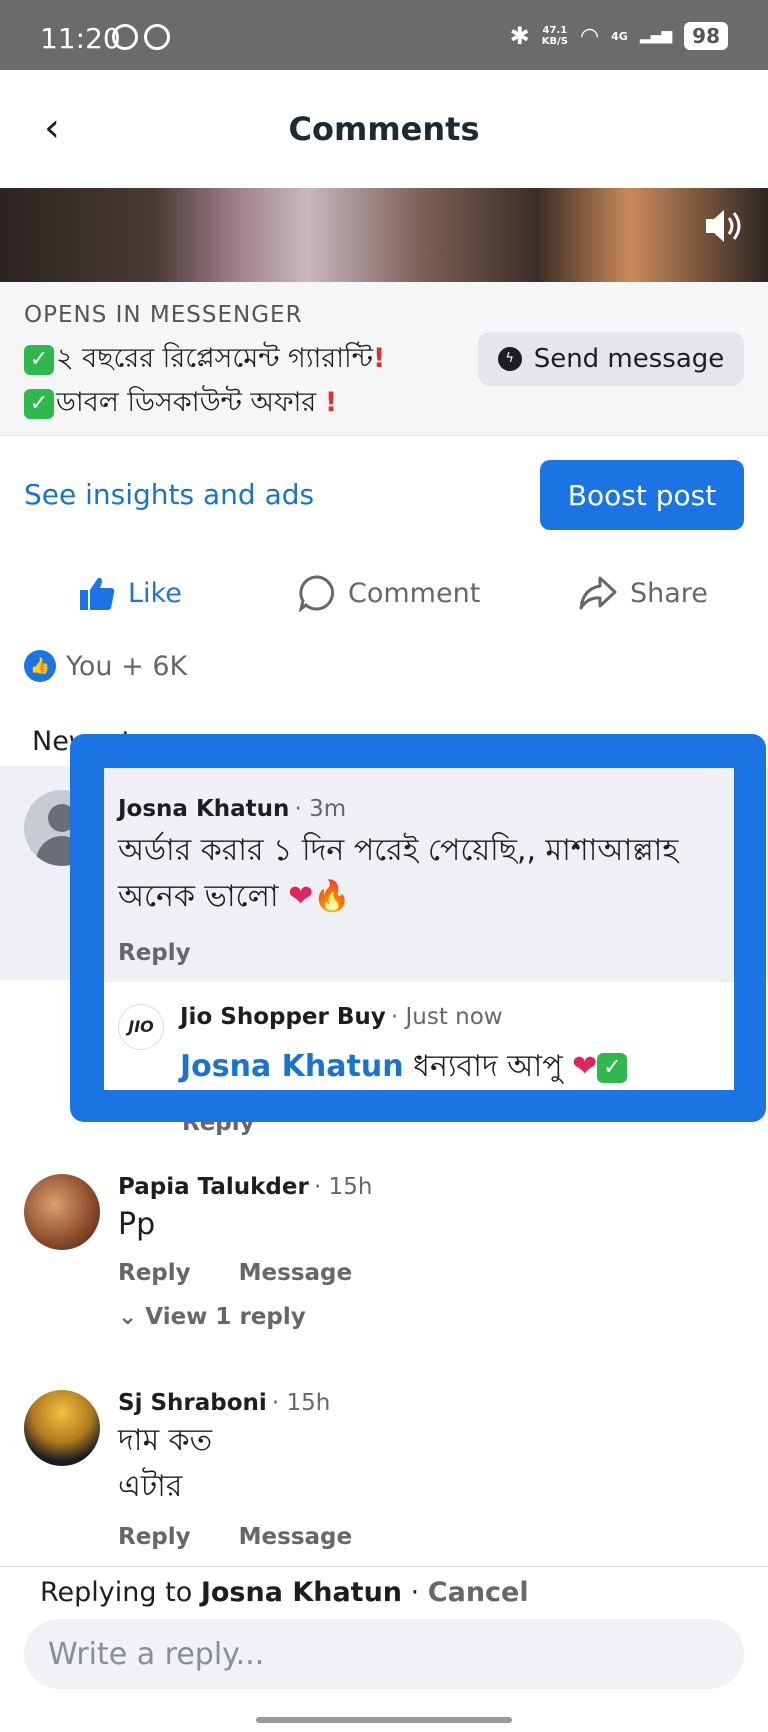 This screenshot has height=1732, width=768. What do you see at coordinates (80, 38) in the screenshot?
I see `status-time: 11:20` at bounding box center [80, 38].